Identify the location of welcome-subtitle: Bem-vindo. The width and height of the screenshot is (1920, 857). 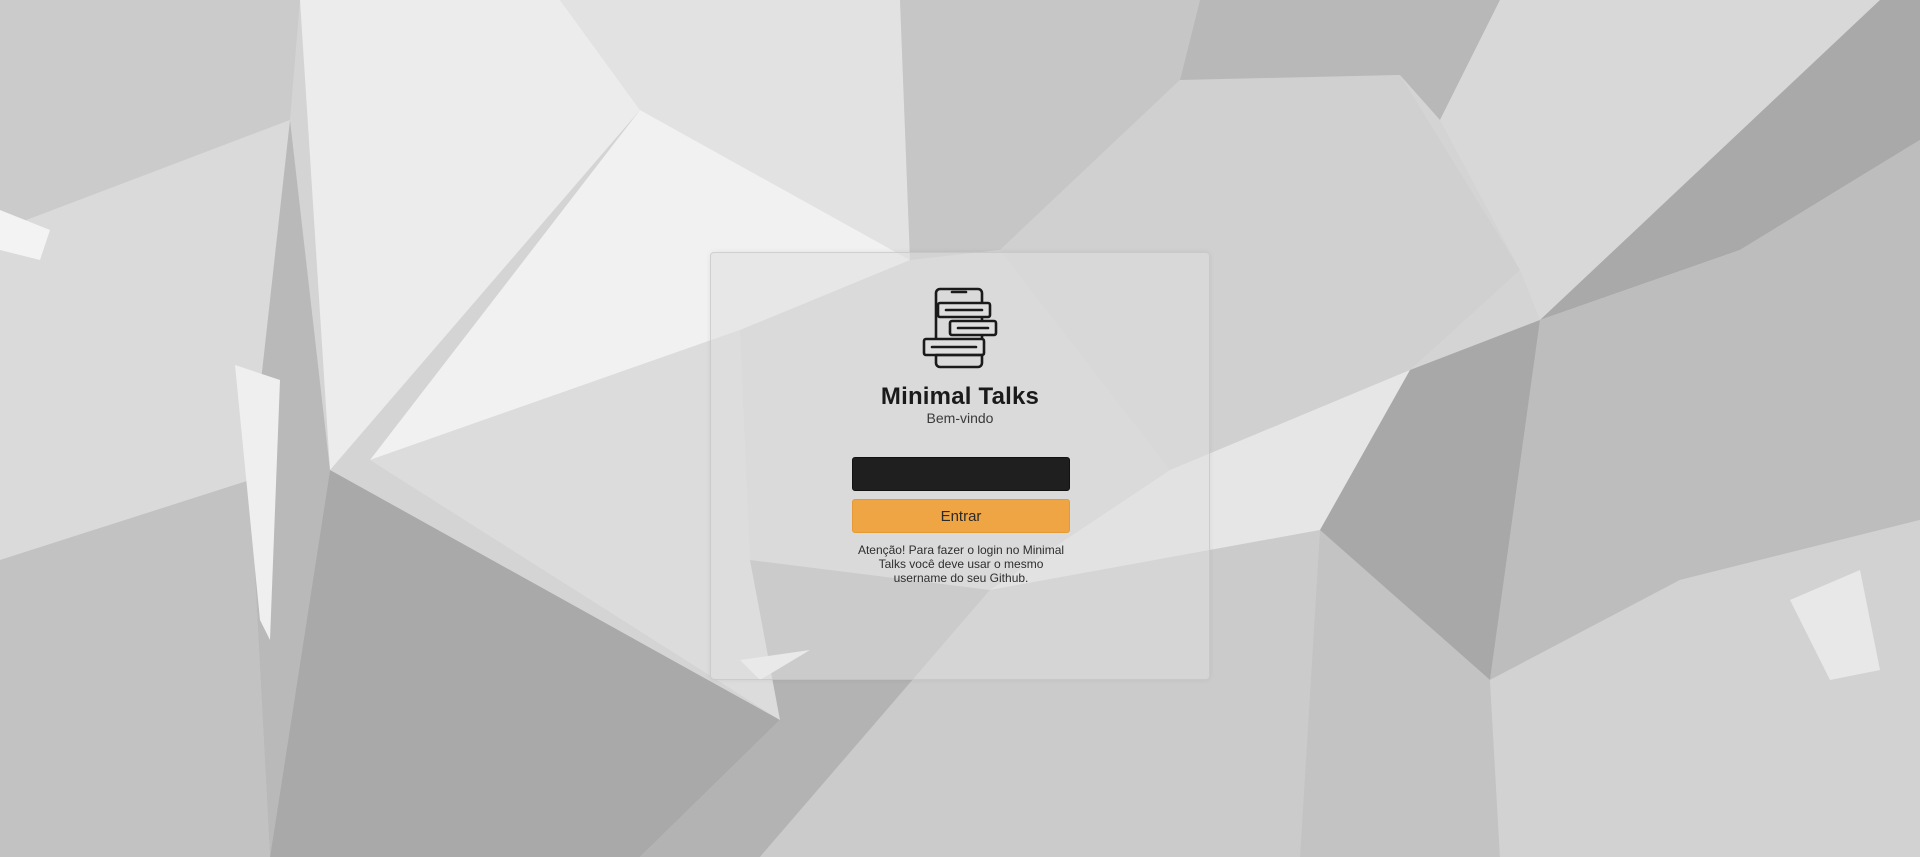
(960, 418).